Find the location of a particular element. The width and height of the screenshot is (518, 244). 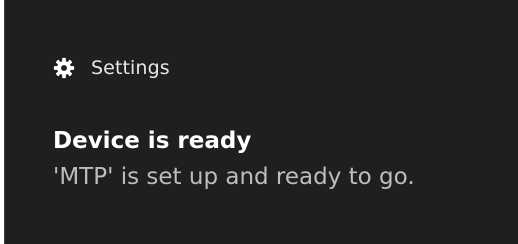

notification-body: 'MTP' is set up and ready to go. is located at coordinates (234, 177).